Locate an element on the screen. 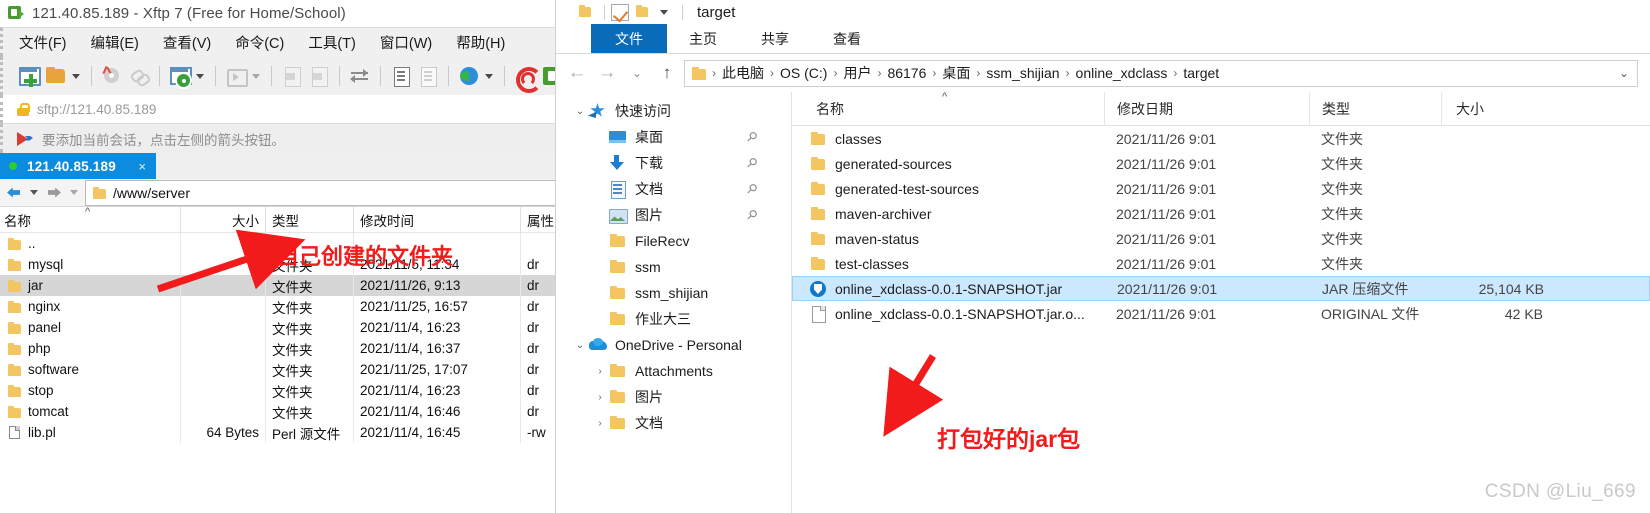  table-row: generated-sources 2021/11/26 9:01 文件夹 is located at coordinates (1221, 163).